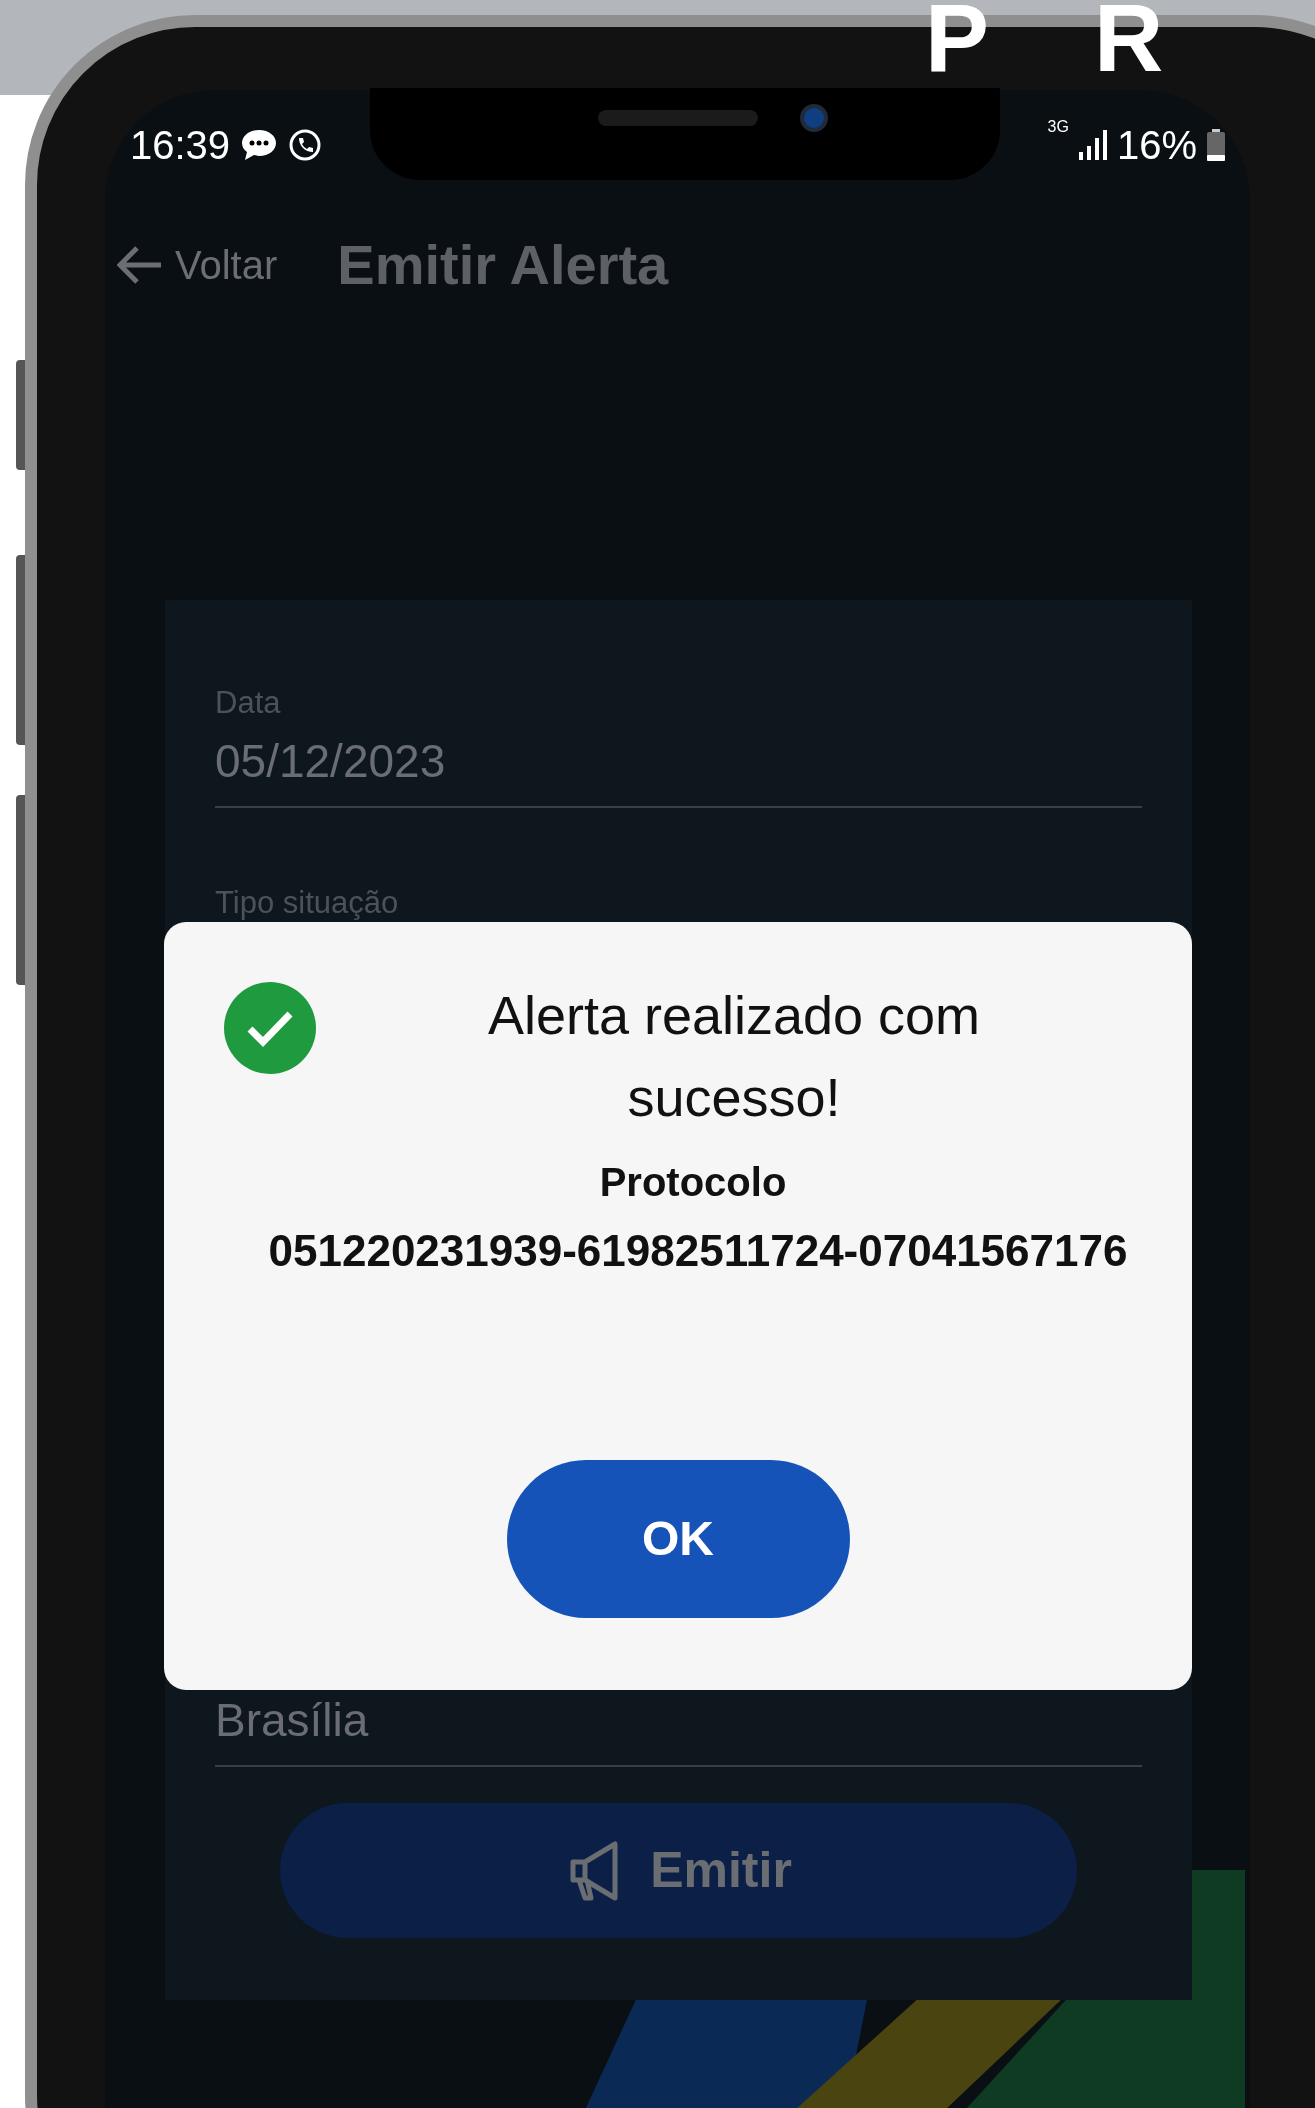 This screenshot has height=2108, width=1315. I want to click on form-field: Data 05/12/2023, so click(678, 744).